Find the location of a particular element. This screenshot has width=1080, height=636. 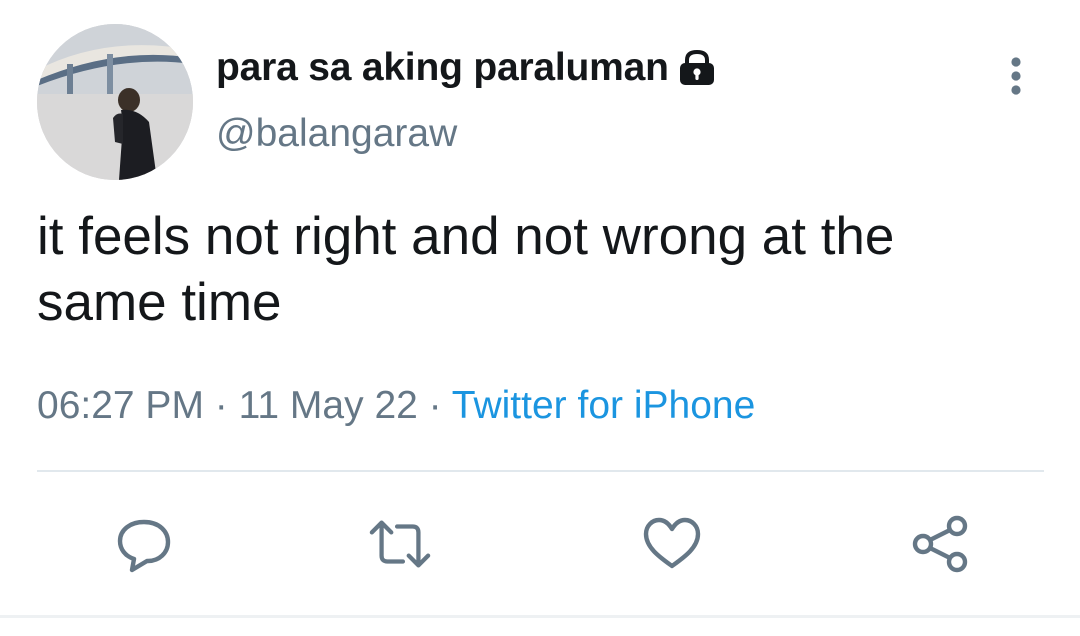

lock-icon is located at coordinates (697, 68).